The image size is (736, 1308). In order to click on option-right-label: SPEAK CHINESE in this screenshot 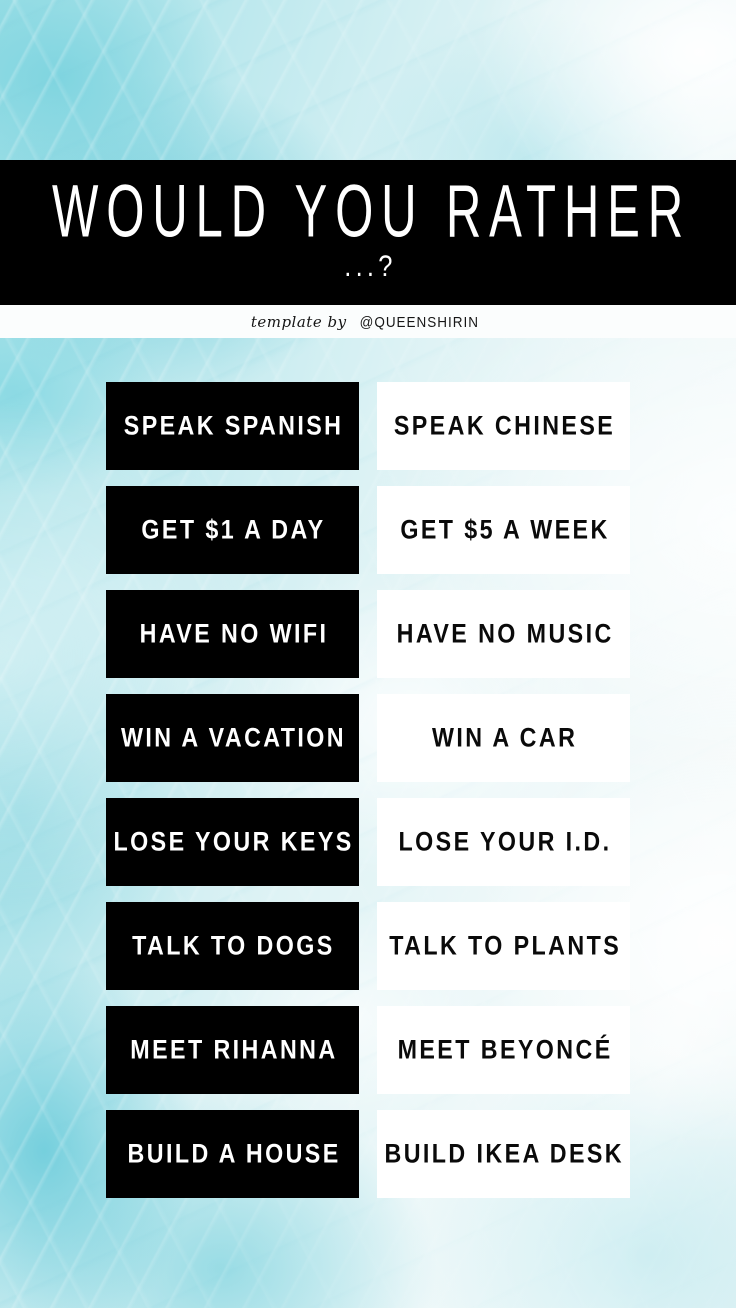, I will do `click(505, 425)`.